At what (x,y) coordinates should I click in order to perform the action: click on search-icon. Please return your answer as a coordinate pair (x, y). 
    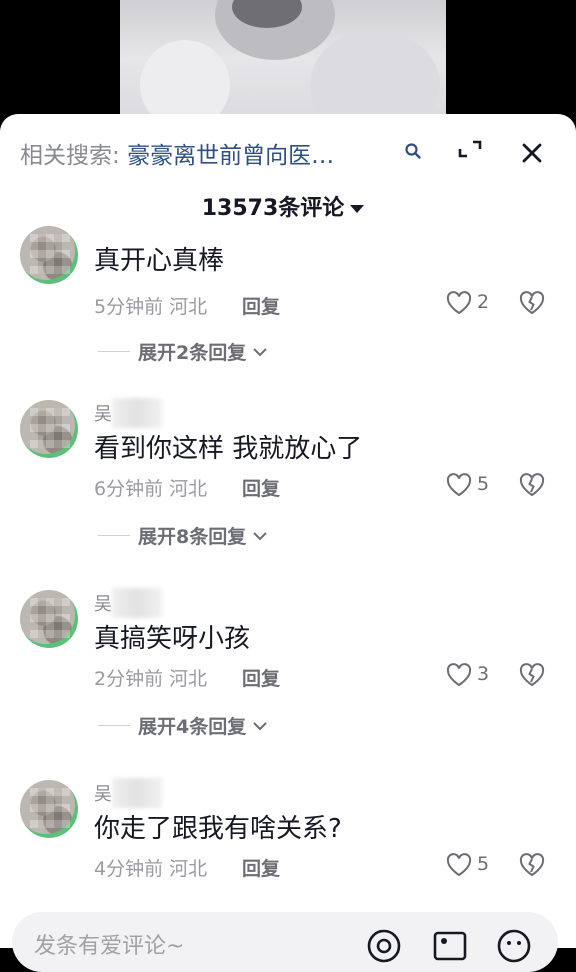
    Looking at the image, I should click on (413, 153).